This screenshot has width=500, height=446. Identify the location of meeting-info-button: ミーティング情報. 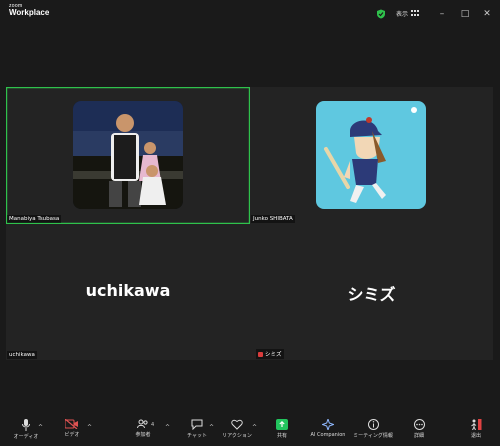
(373, 428).